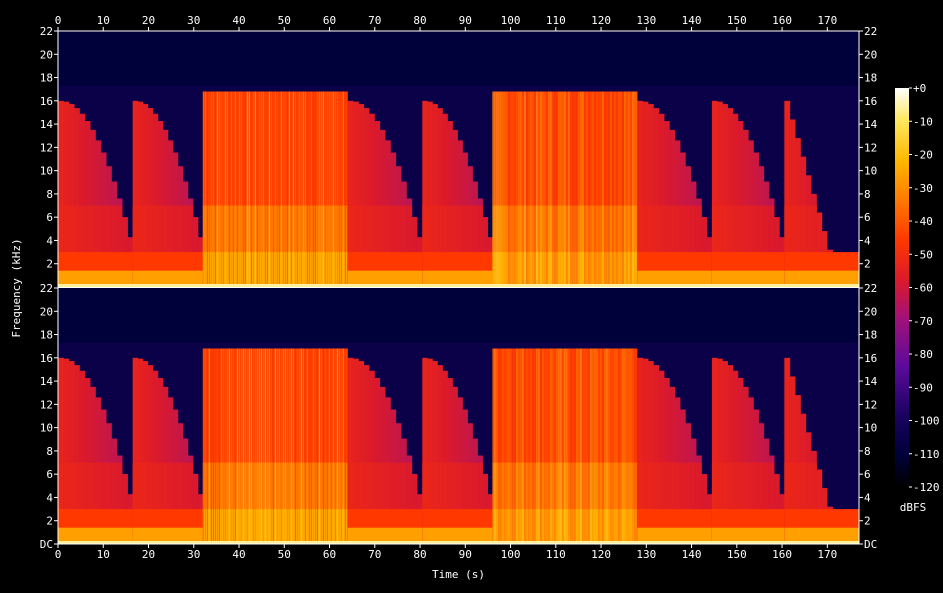 Image resolution: width=943 pixels, height=593 pixels. What do you see at coordinates (923, 155) in the screenshot?
I see `colorbar-tick-label: -20` at bounding box center [923, 155].